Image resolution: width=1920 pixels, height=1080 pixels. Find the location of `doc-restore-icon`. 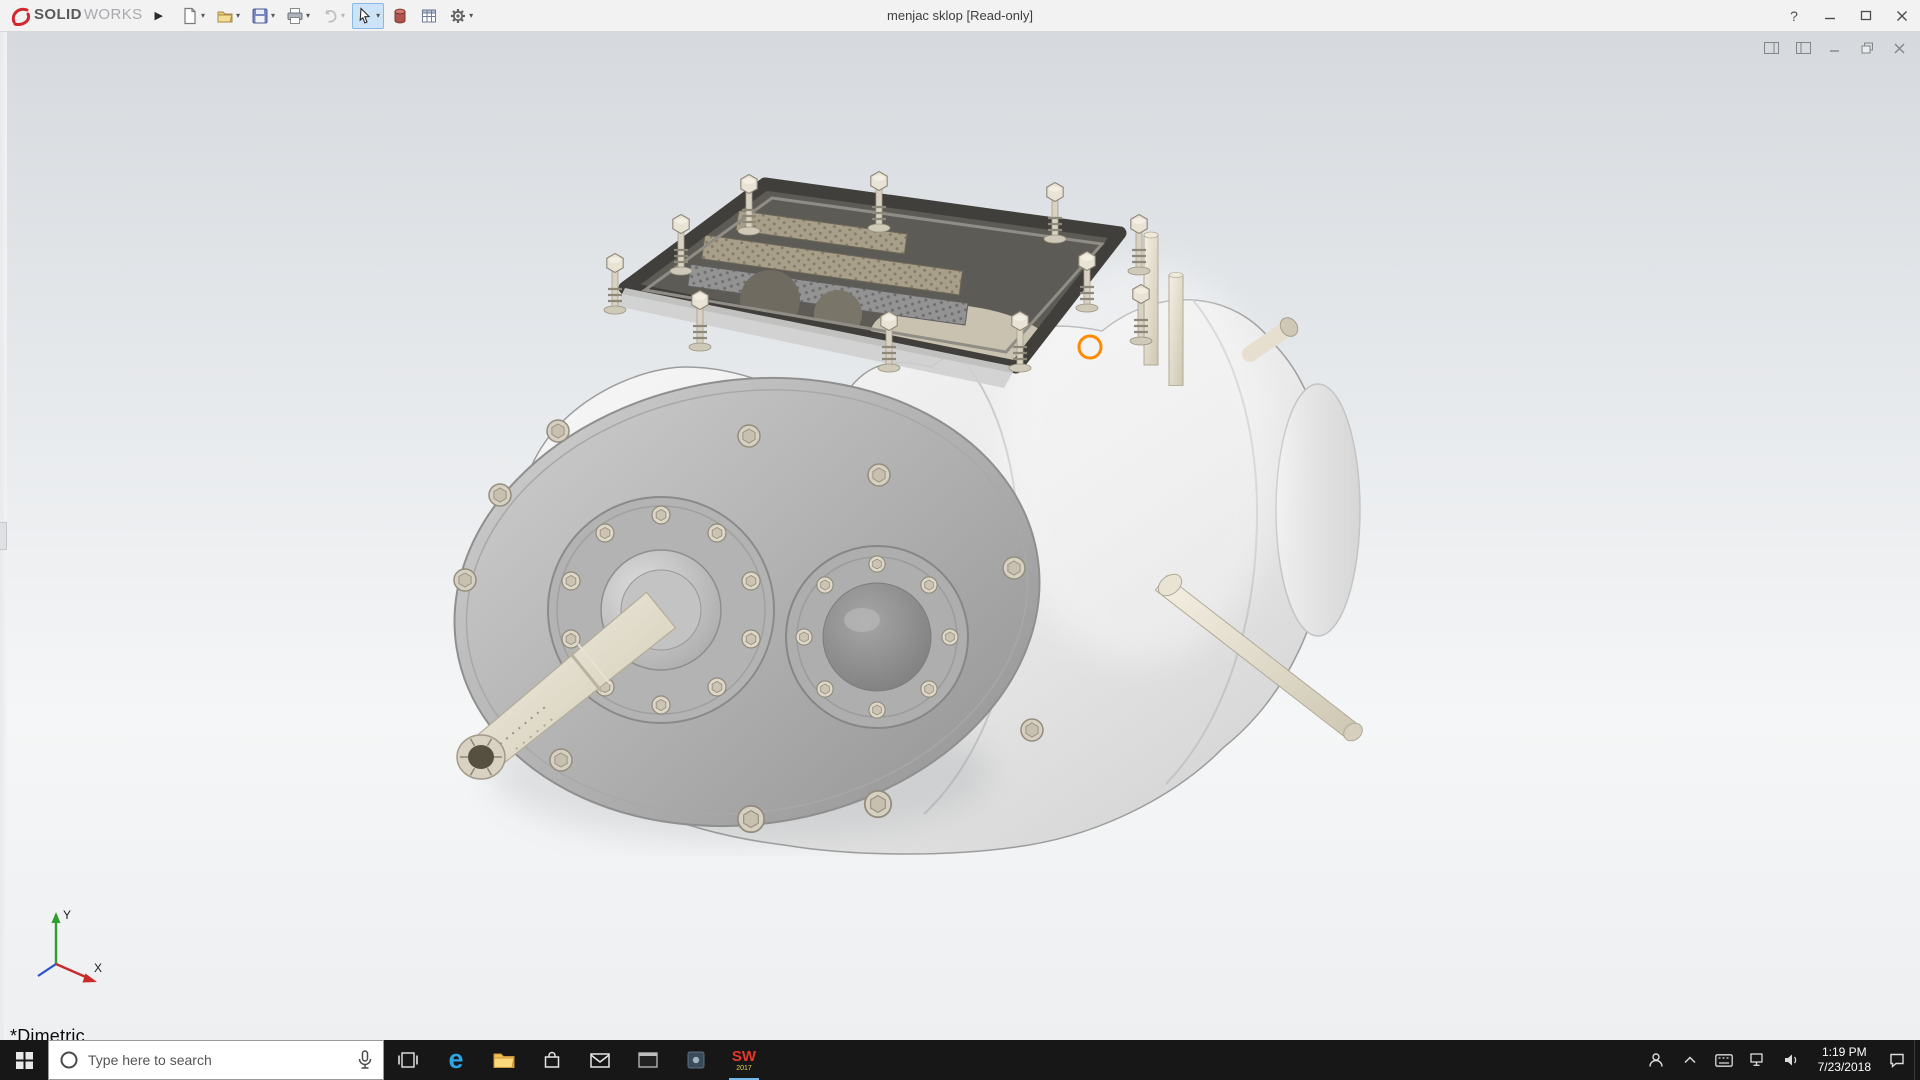

doc-restore-icon is located at coordinates (1867, 48).